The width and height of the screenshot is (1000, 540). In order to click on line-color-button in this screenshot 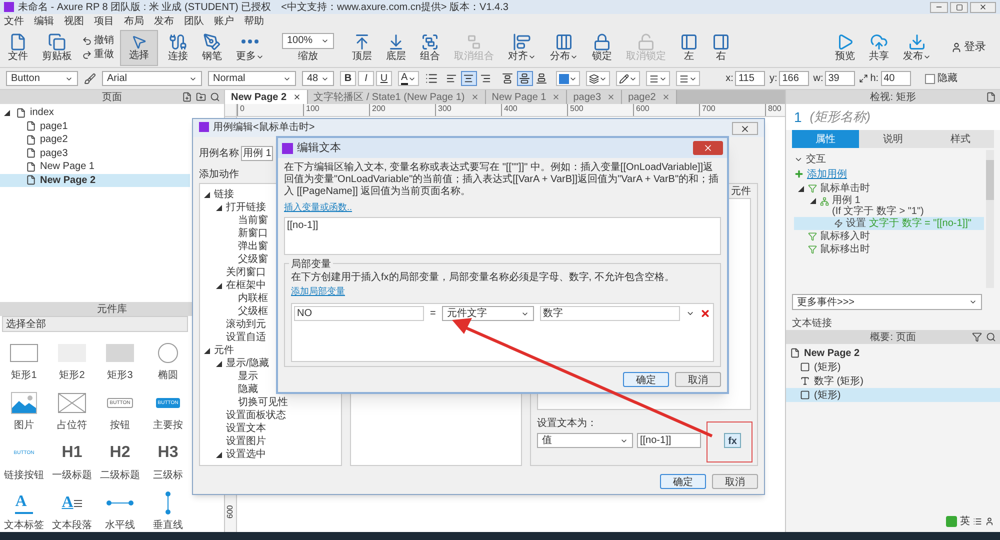, I will do `click(628, 78)`.